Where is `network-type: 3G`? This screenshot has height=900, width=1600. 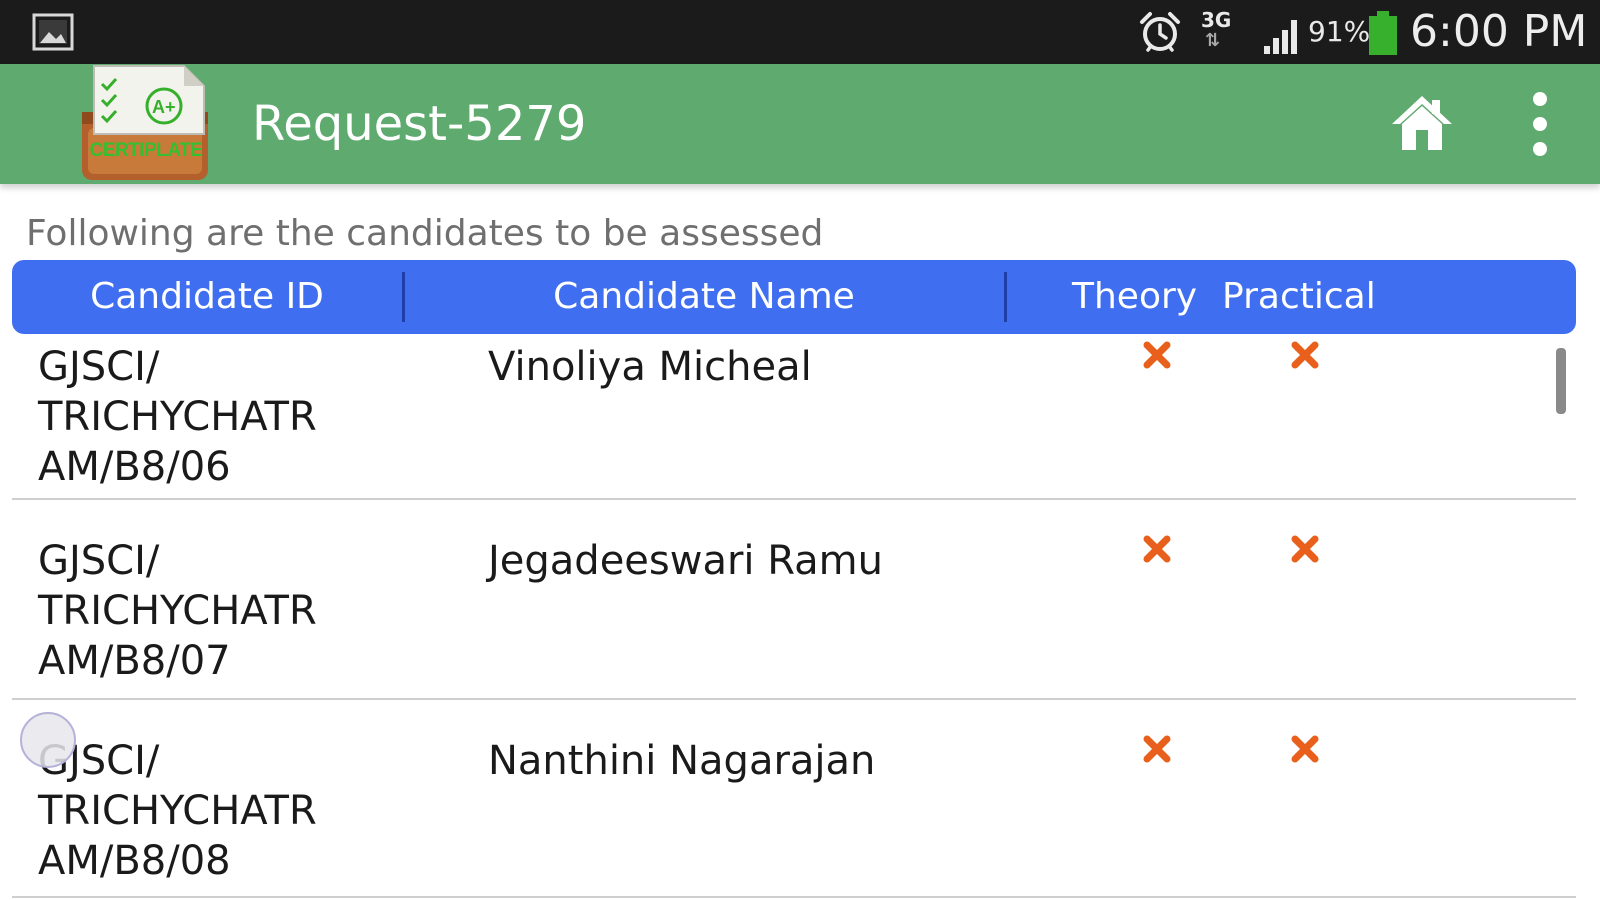 network-type: 3G is located at coordinates (1216, 20).